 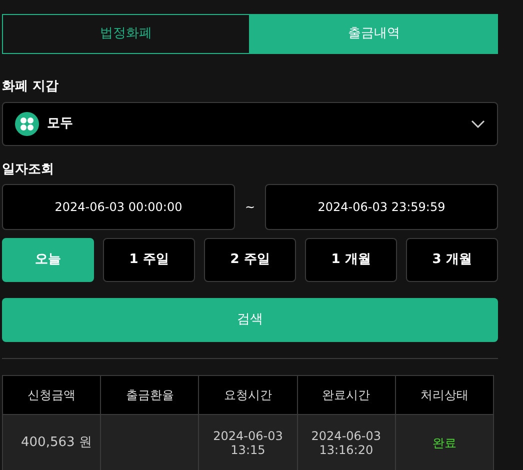 What do you see at coordinates (381, 207) in the screenshot?
I see `date-field: 2024-06-03 23:59:59` at bounding box center [381, 207].